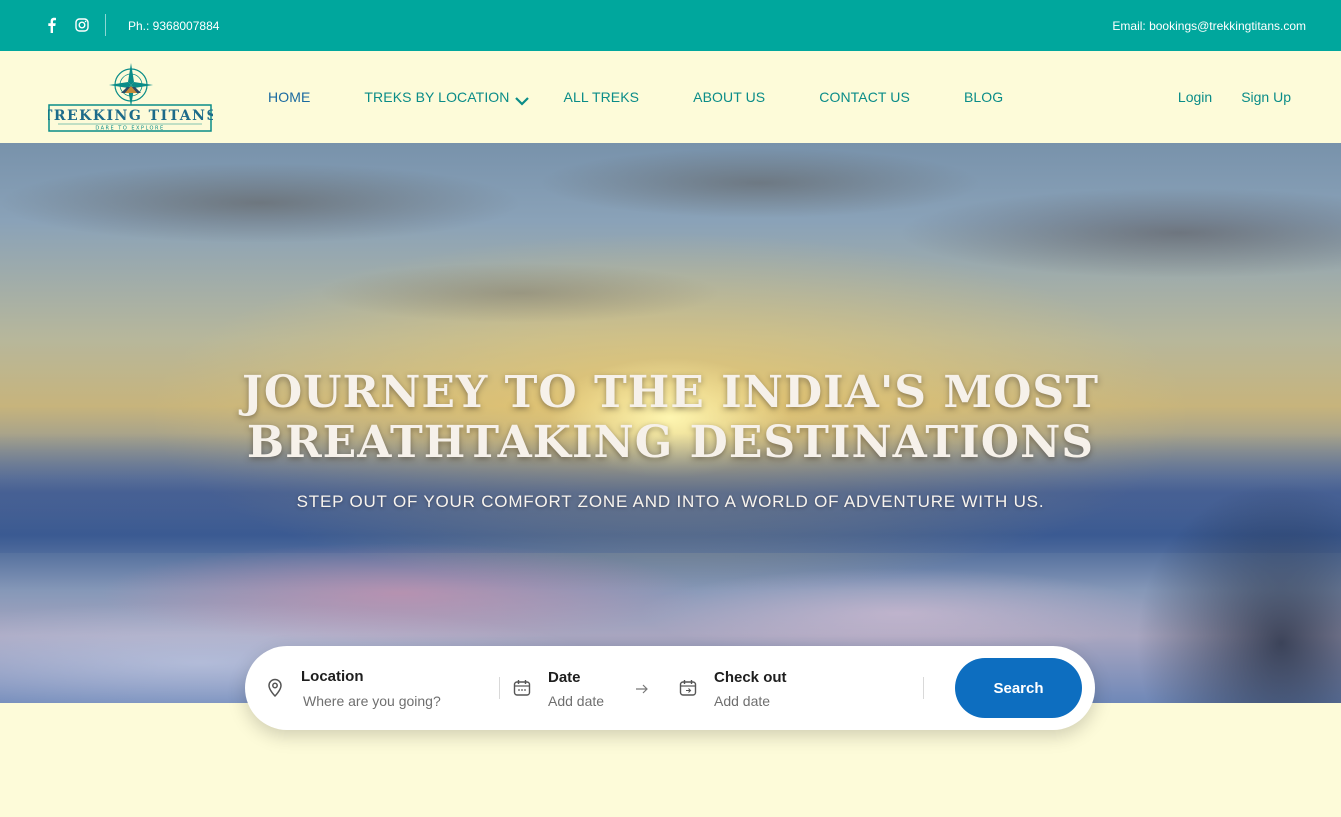 The image size is (1341, 817). I want to click on checkout-input: Add date, so click(742, 701).